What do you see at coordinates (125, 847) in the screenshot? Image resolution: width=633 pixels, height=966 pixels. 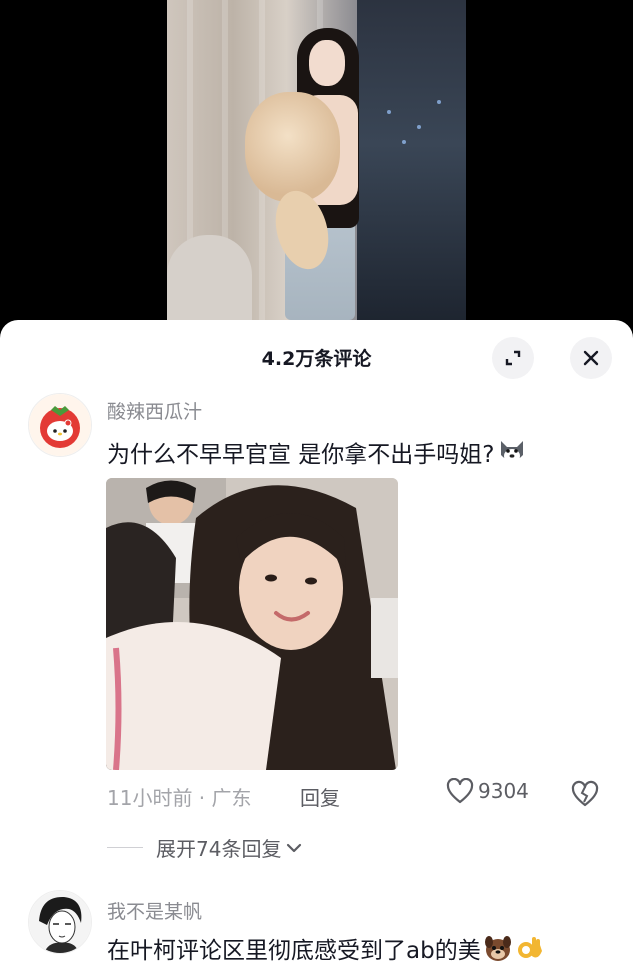 I see `divider-line` at bounding box center [125, 847].